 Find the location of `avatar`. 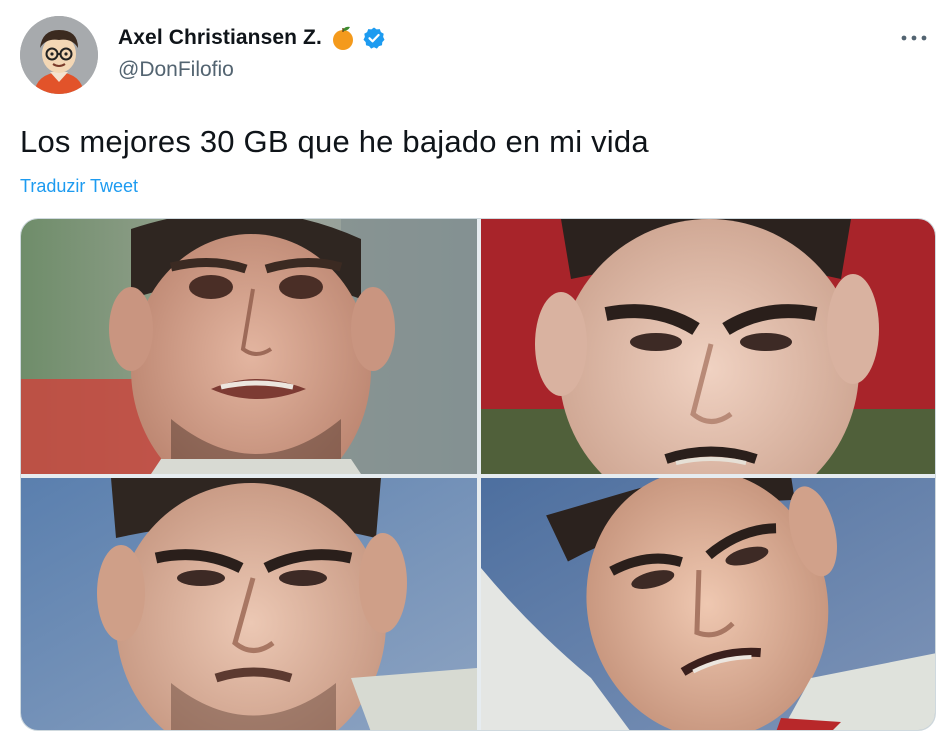

avatar is located at coordinates (59, 55).